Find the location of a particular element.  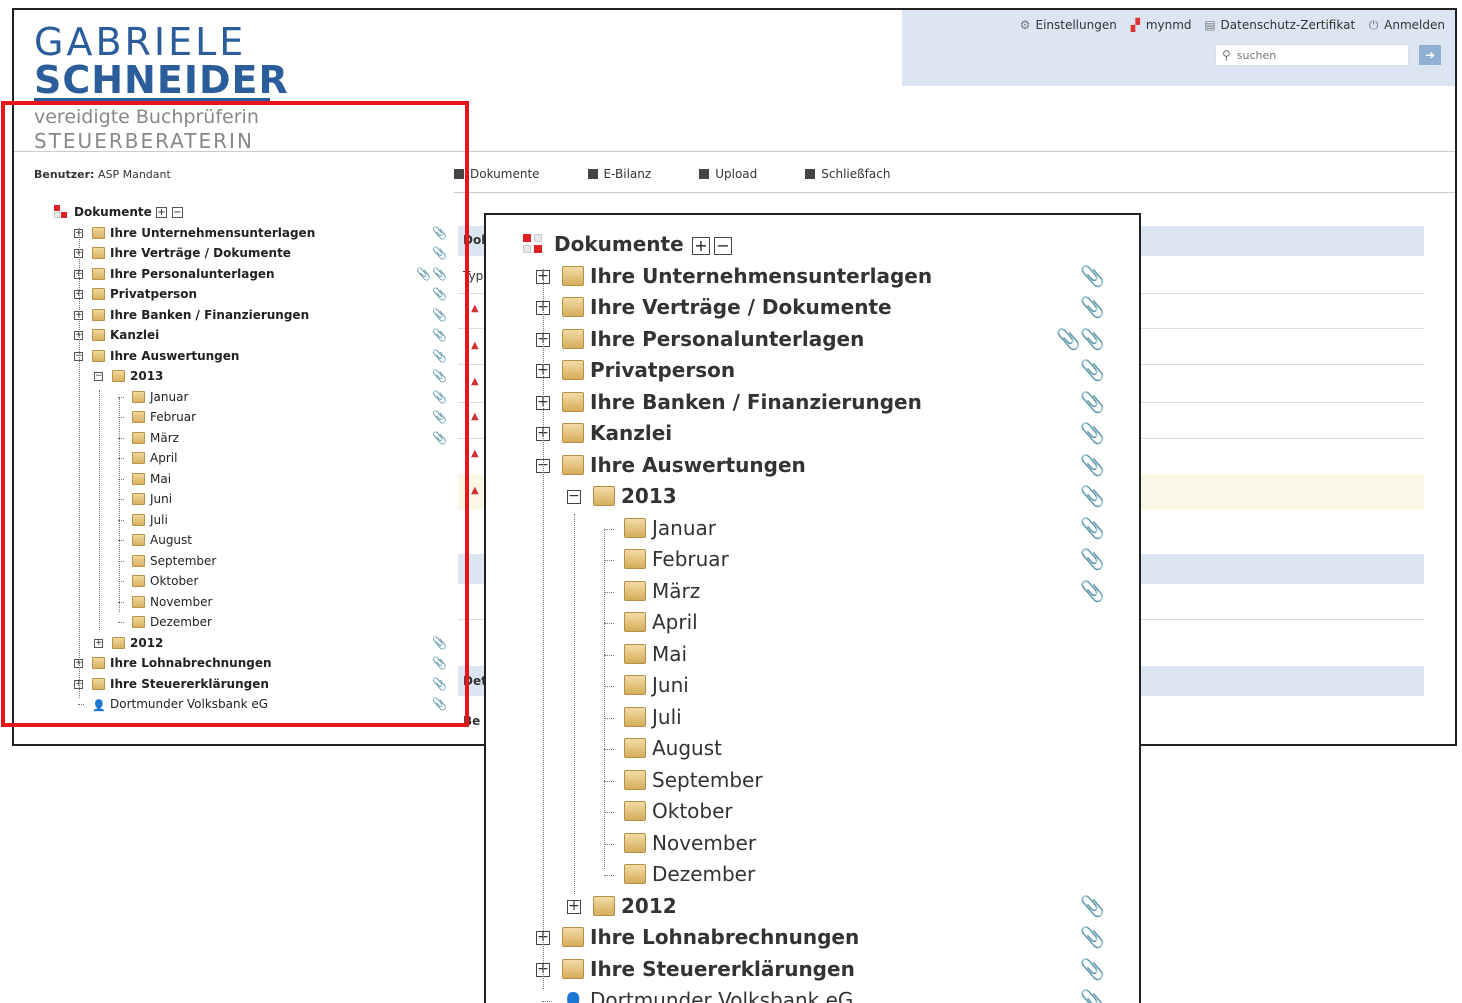

search-input is located at coordinates (1316, 55).